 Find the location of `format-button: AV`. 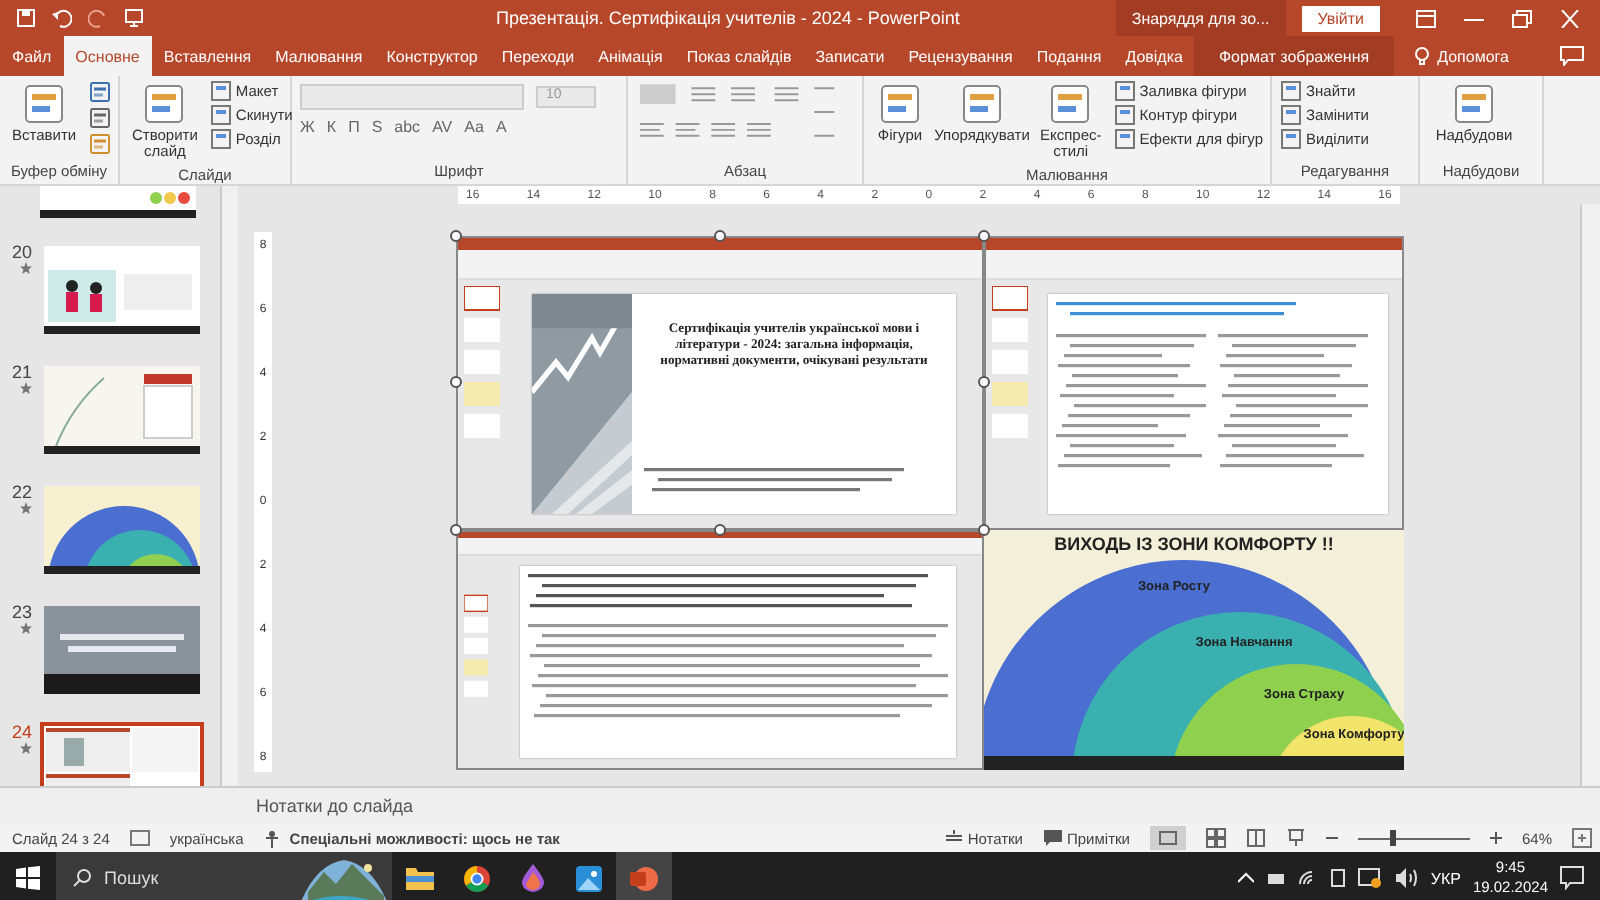

format-button: AV is located at coordinates (442, 127).